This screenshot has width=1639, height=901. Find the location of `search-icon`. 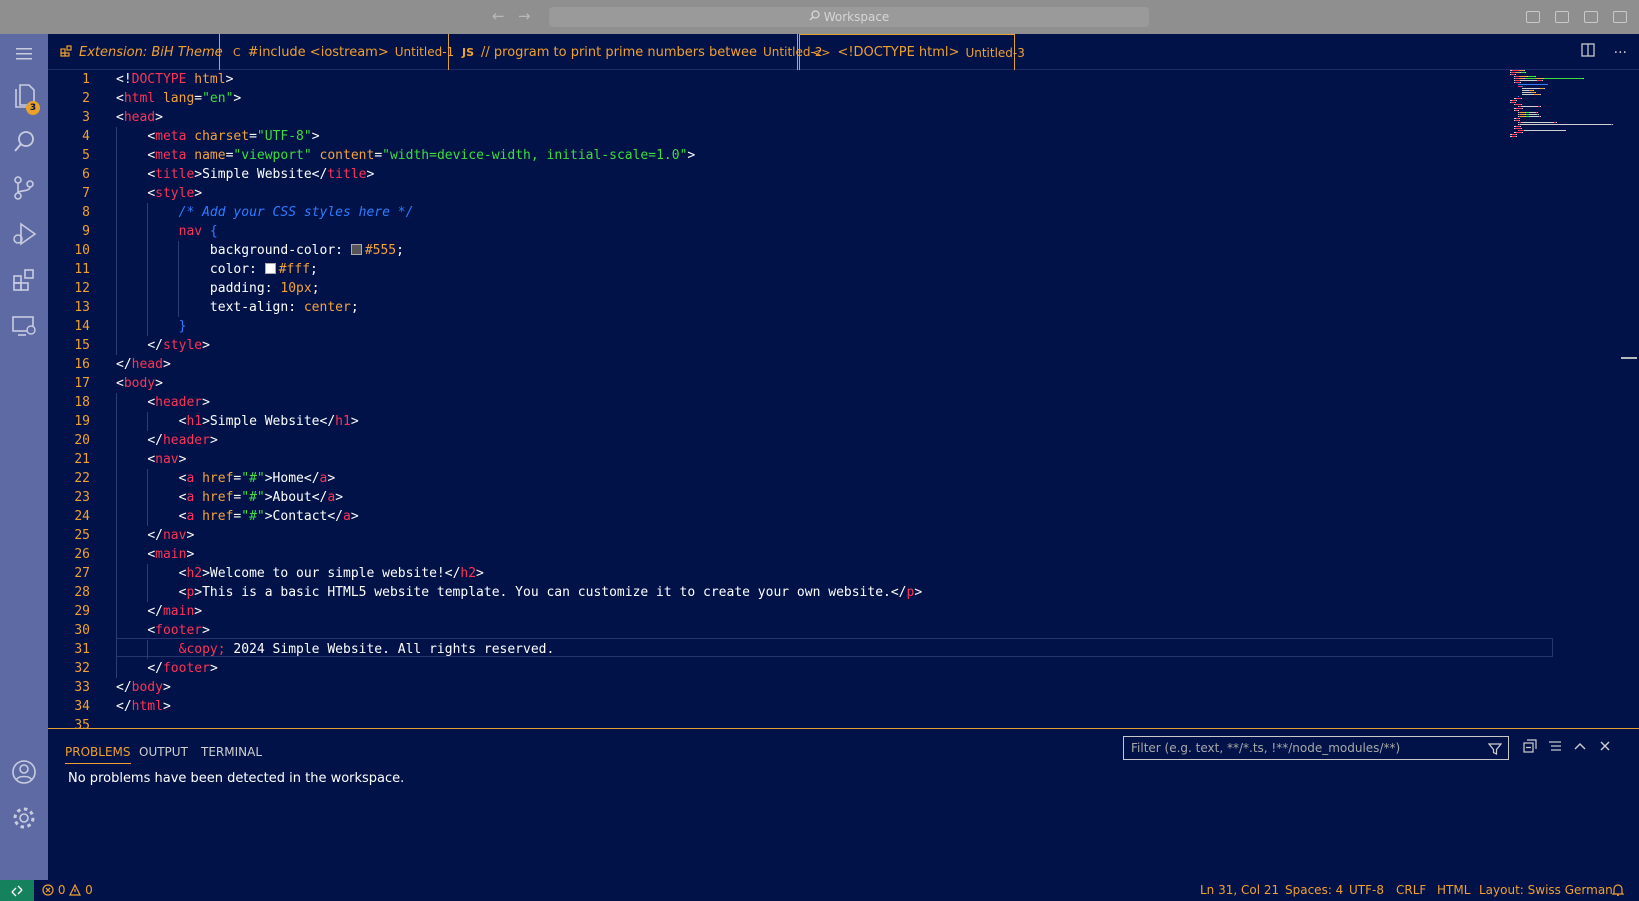

search-icon is located at coordinates (24, 142).